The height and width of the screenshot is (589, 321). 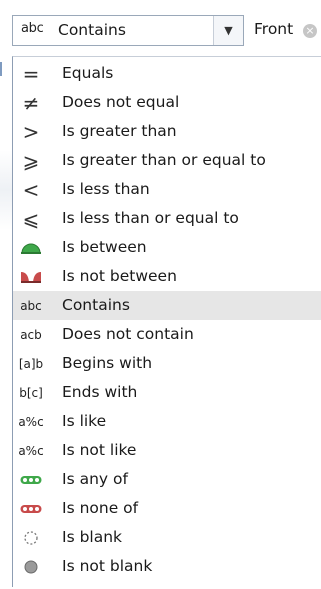 I want to click on operator-label: Ends with, so click(x=100, y=392).